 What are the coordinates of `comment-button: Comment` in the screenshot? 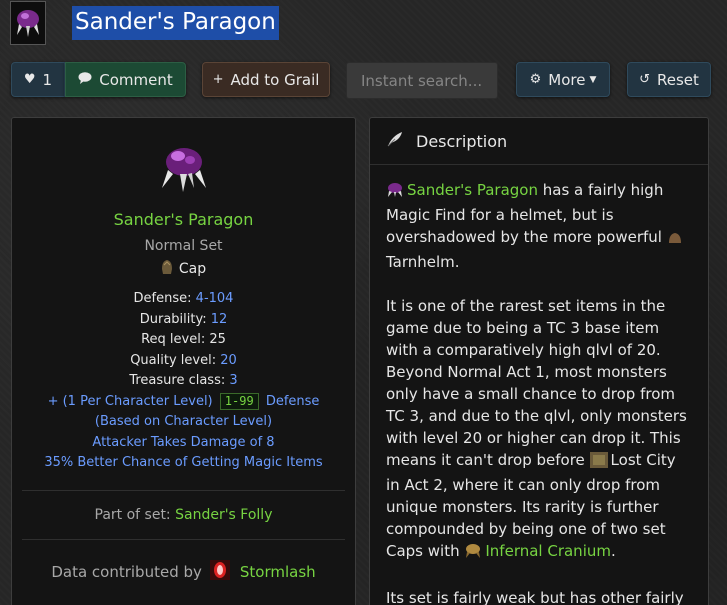 It's located at (125, 79).